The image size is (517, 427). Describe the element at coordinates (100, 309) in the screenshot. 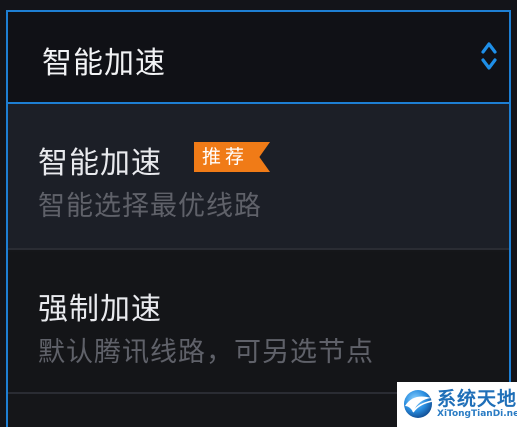

I see `option-title: 强制加速` at that location.